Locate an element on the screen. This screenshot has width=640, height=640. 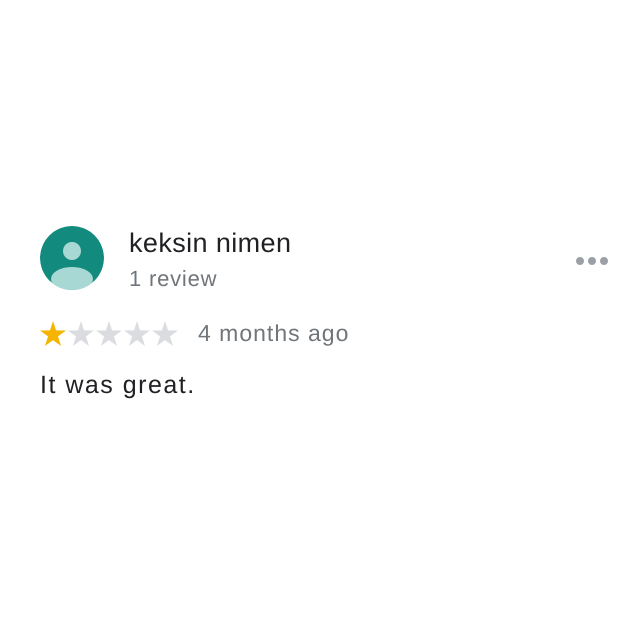
review-count: 1 review is located at coordinates (173, 279).